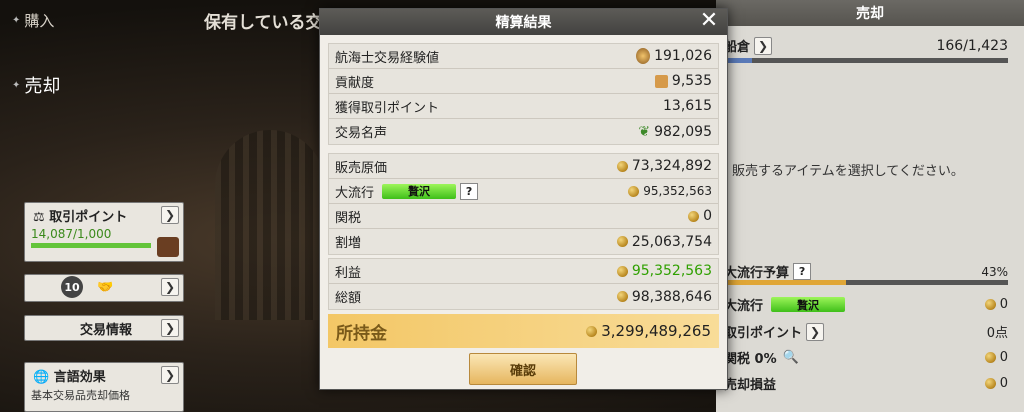 The height and width of the screenshot is (412, 1024). I want to click on level-panel: 10 🤝 ❯, so click(104, 288).